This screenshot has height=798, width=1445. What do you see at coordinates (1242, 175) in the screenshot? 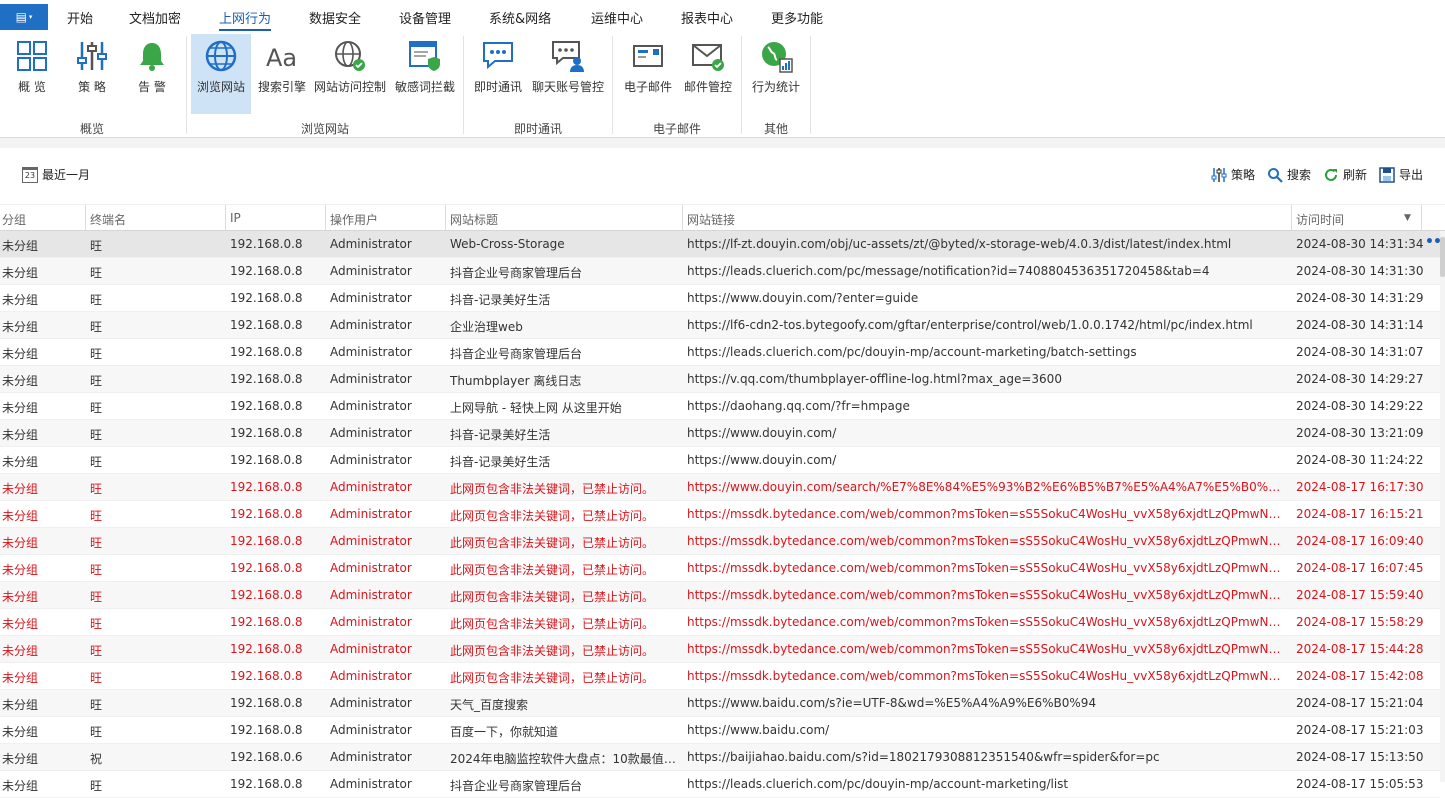
I see `policy-label: 策略` at bounding box center [1242, 175].